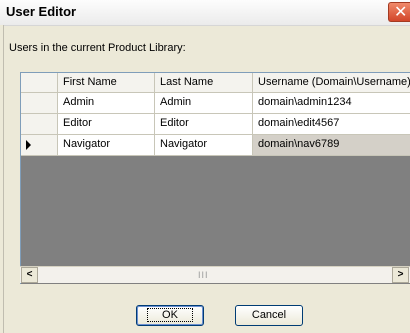 The height and width of the screenshot is (333, 410). What do you see at coordinates (97, 48) in the screenshot?
I see `grid-caption: Users in the current Product Library:` at bounding box center [97, 48].